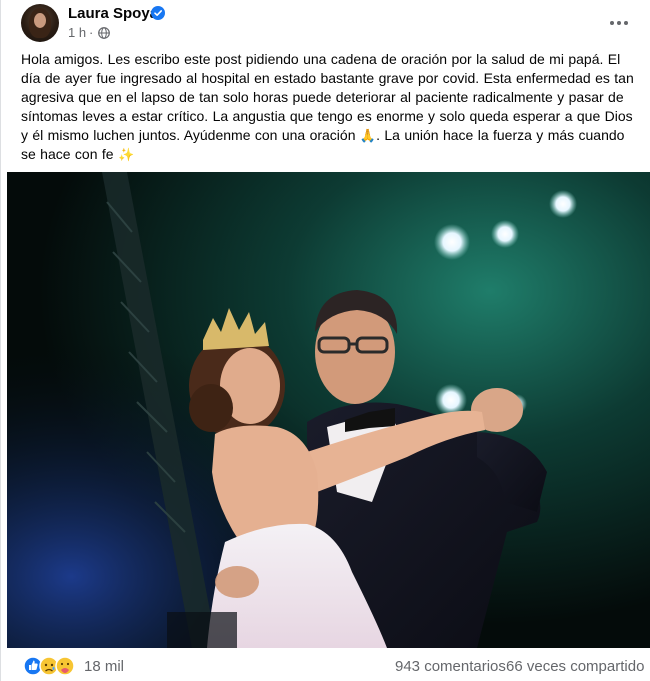 The width and height of the screenshot is (650, 681). I want to click on author-avatar, so click(40, 23).